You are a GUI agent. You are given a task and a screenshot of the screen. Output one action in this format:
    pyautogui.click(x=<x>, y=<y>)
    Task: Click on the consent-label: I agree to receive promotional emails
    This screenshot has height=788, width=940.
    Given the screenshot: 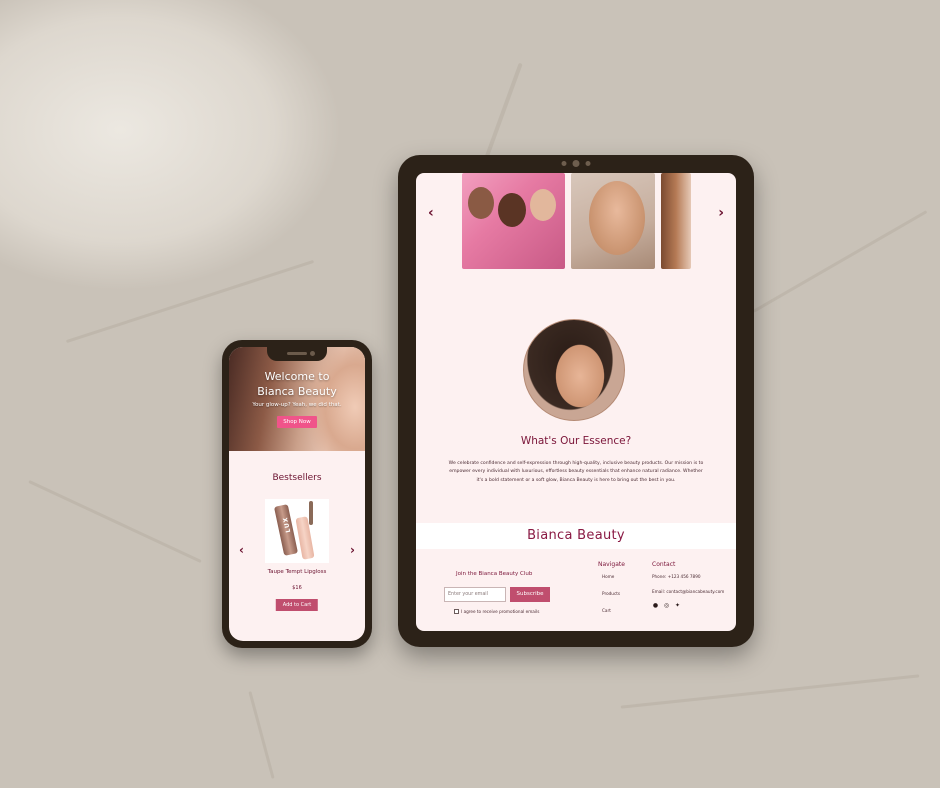 What is the action you would take?
    pyautogui.click(x=500, y=611)
    